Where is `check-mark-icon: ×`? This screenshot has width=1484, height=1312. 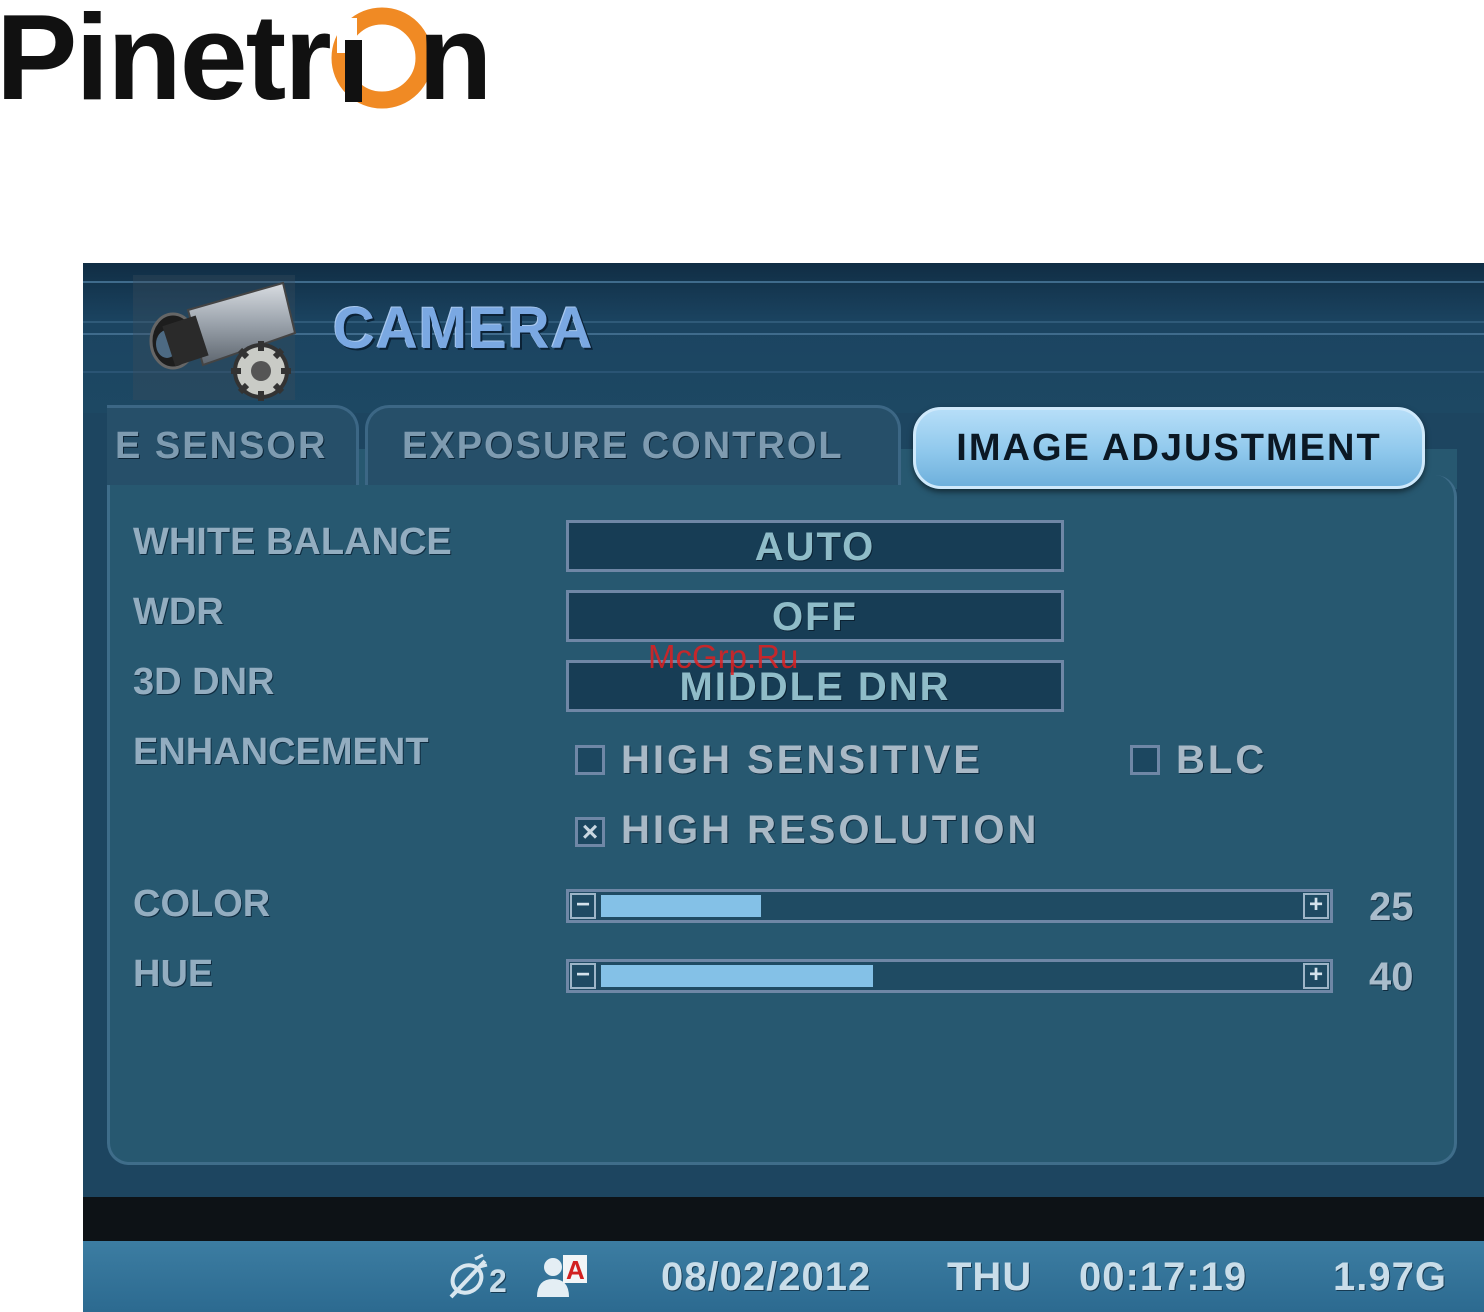 check-mark-icon: × is located at coordinates (590, 831).